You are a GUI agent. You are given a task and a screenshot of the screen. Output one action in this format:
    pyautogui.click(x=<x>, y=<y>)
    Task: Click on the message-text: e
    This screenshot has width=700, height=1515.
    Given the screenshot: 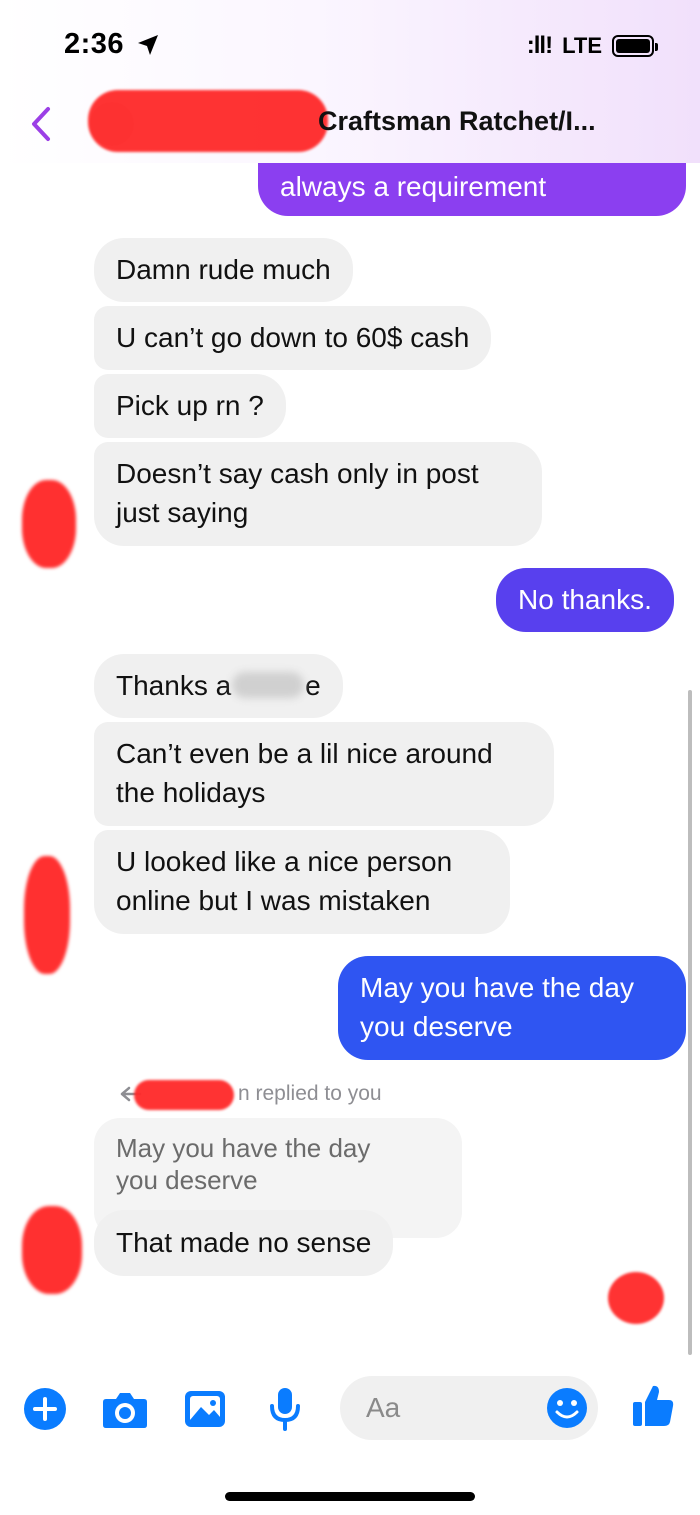 What is the action you would take?
    pyautogui.click(x=313, y=685)
    